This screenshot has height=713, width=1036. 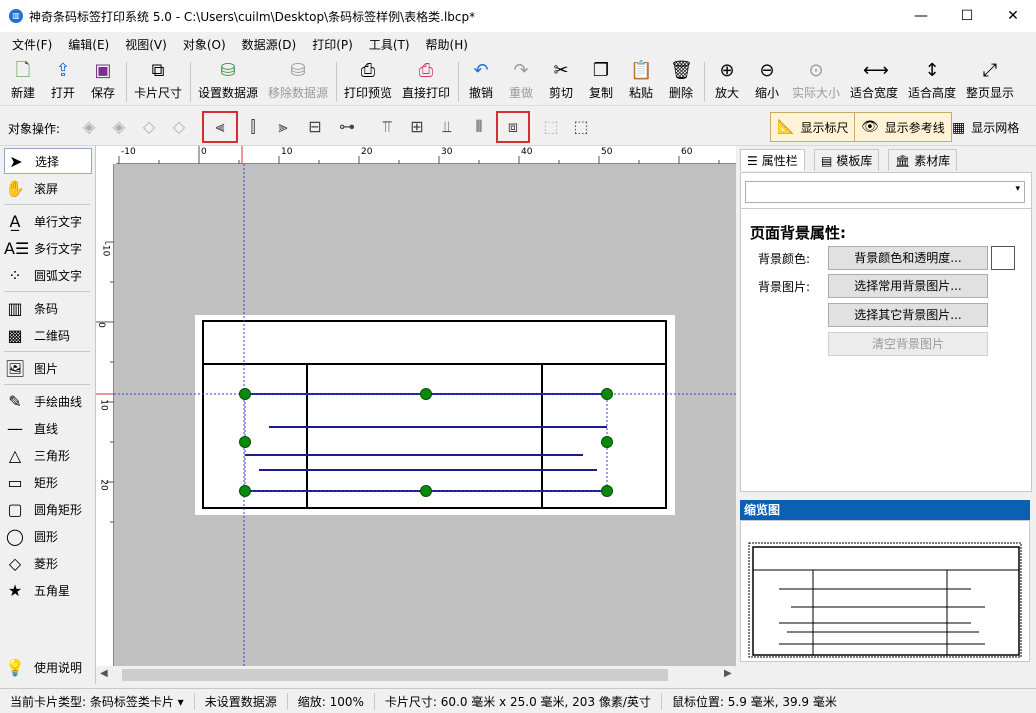 I want to click on menu-file: 文件(F), so click(x=32, y=44).